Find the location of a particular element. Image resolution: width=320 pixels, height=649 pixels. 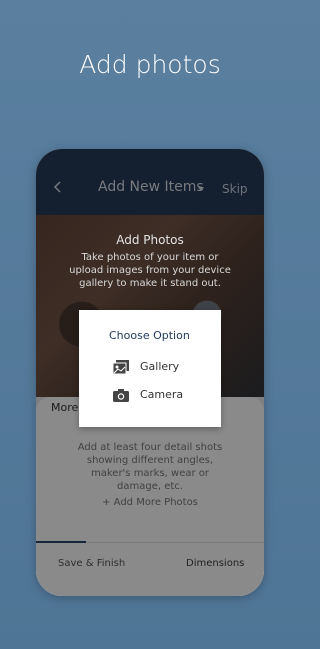

gallery-icon is located at coordinates (120, 367).